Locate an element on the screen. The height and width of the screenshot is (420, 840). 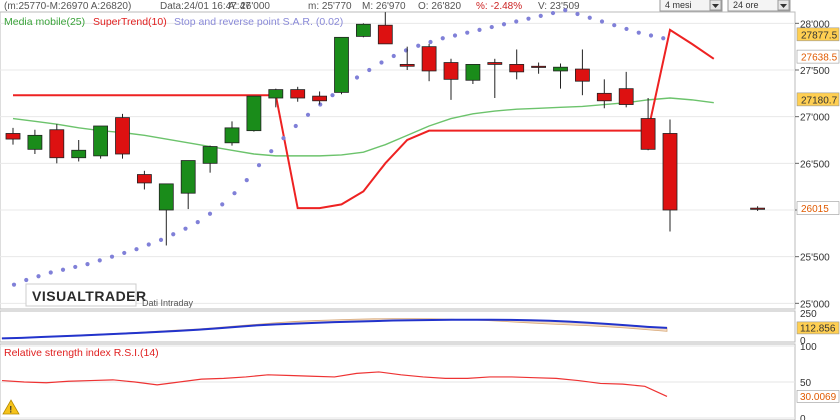
price-tag-value: 26015 is located at coordinates (815, 209).